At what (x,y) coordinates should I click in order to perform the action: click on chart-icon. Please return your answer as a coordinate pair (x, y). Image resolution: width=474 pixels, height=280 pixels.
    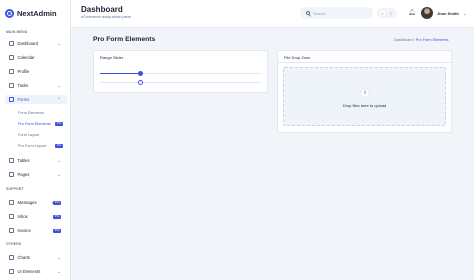
    Looking at the image, I should click on (11, 257).